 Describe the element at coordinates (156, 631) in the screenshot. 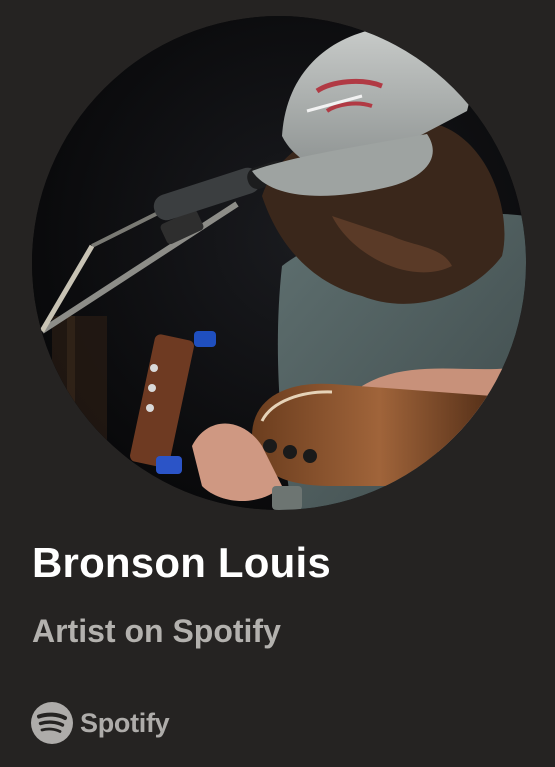

I see `artist-subtitle: Artist on Spotify` at that location.